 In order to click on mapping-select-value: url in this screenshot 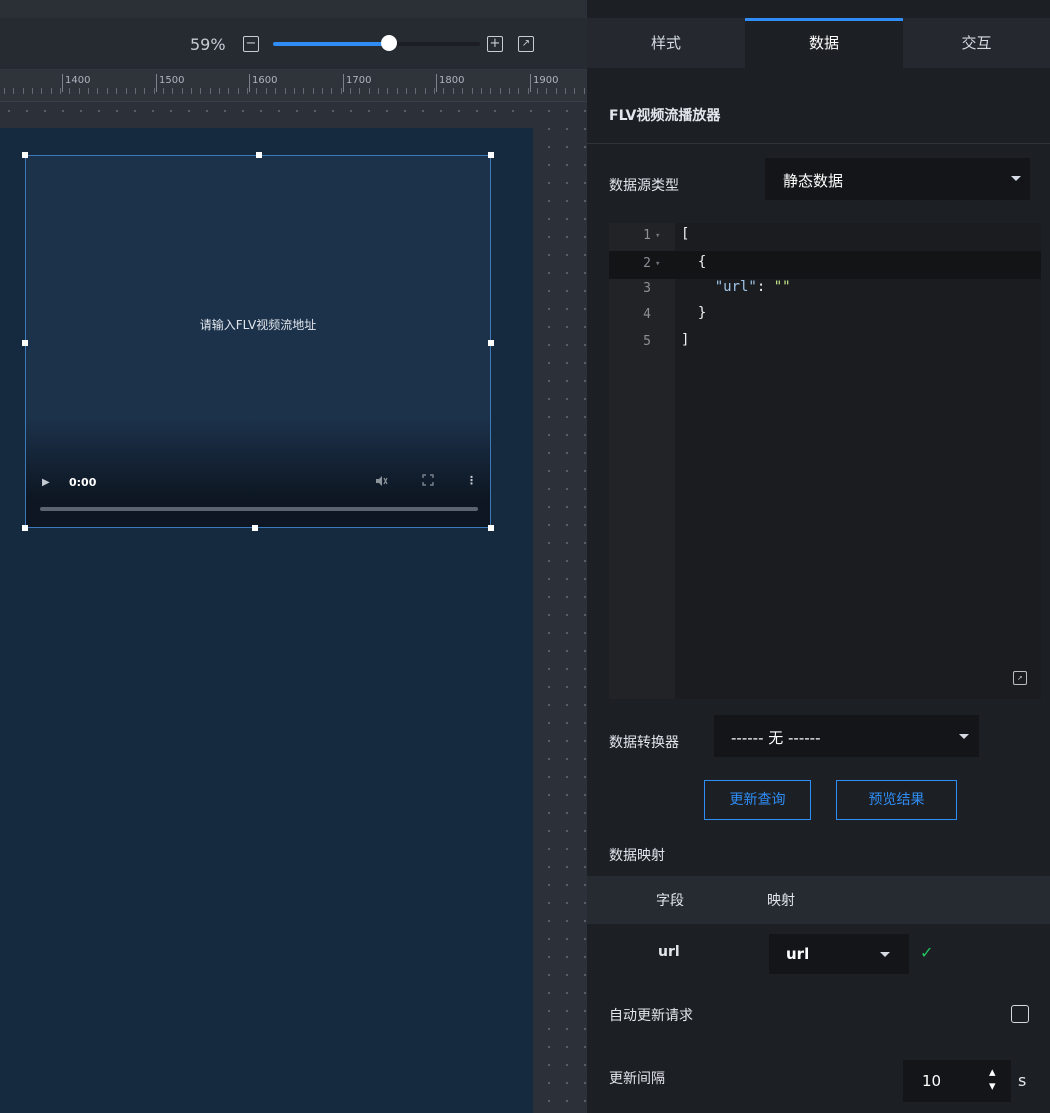, I will do `click(798, 954)`.